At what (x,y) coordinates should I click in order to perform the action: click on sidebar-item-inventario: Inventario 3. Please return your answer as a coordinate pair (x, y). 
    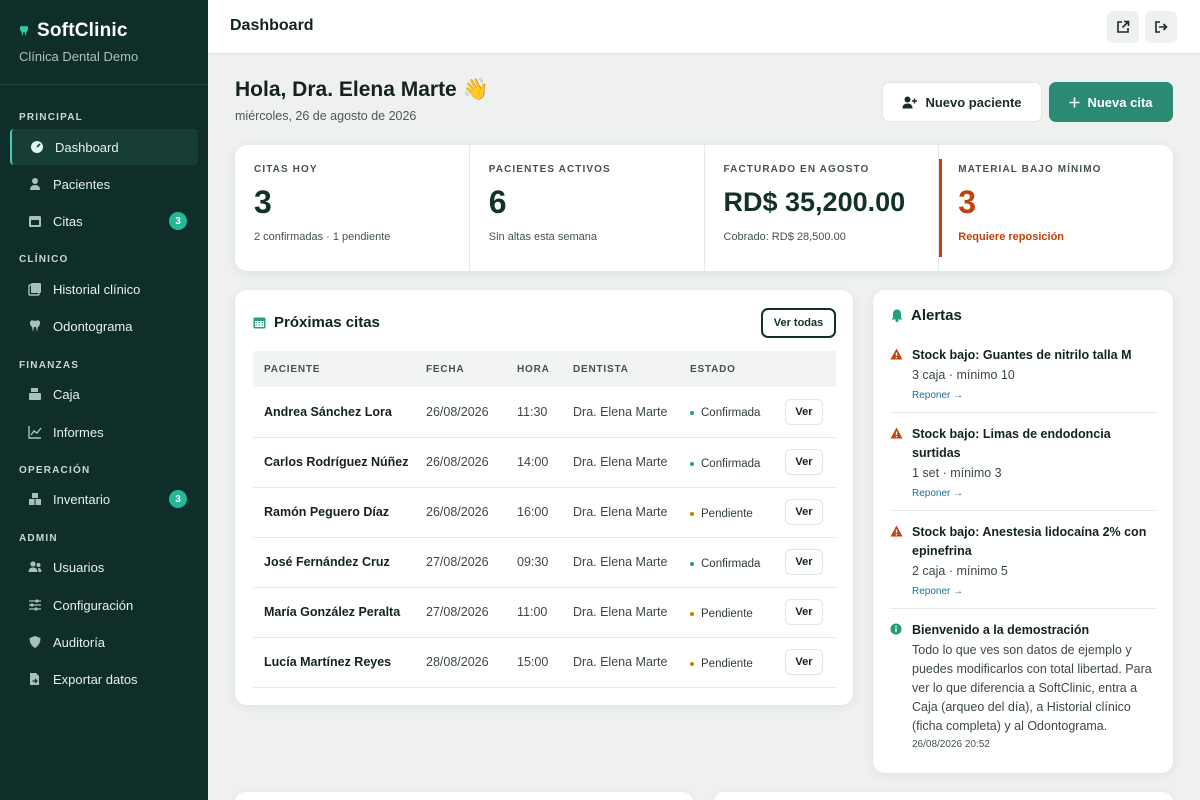
    Looking at the image, I should click on (104, 499).